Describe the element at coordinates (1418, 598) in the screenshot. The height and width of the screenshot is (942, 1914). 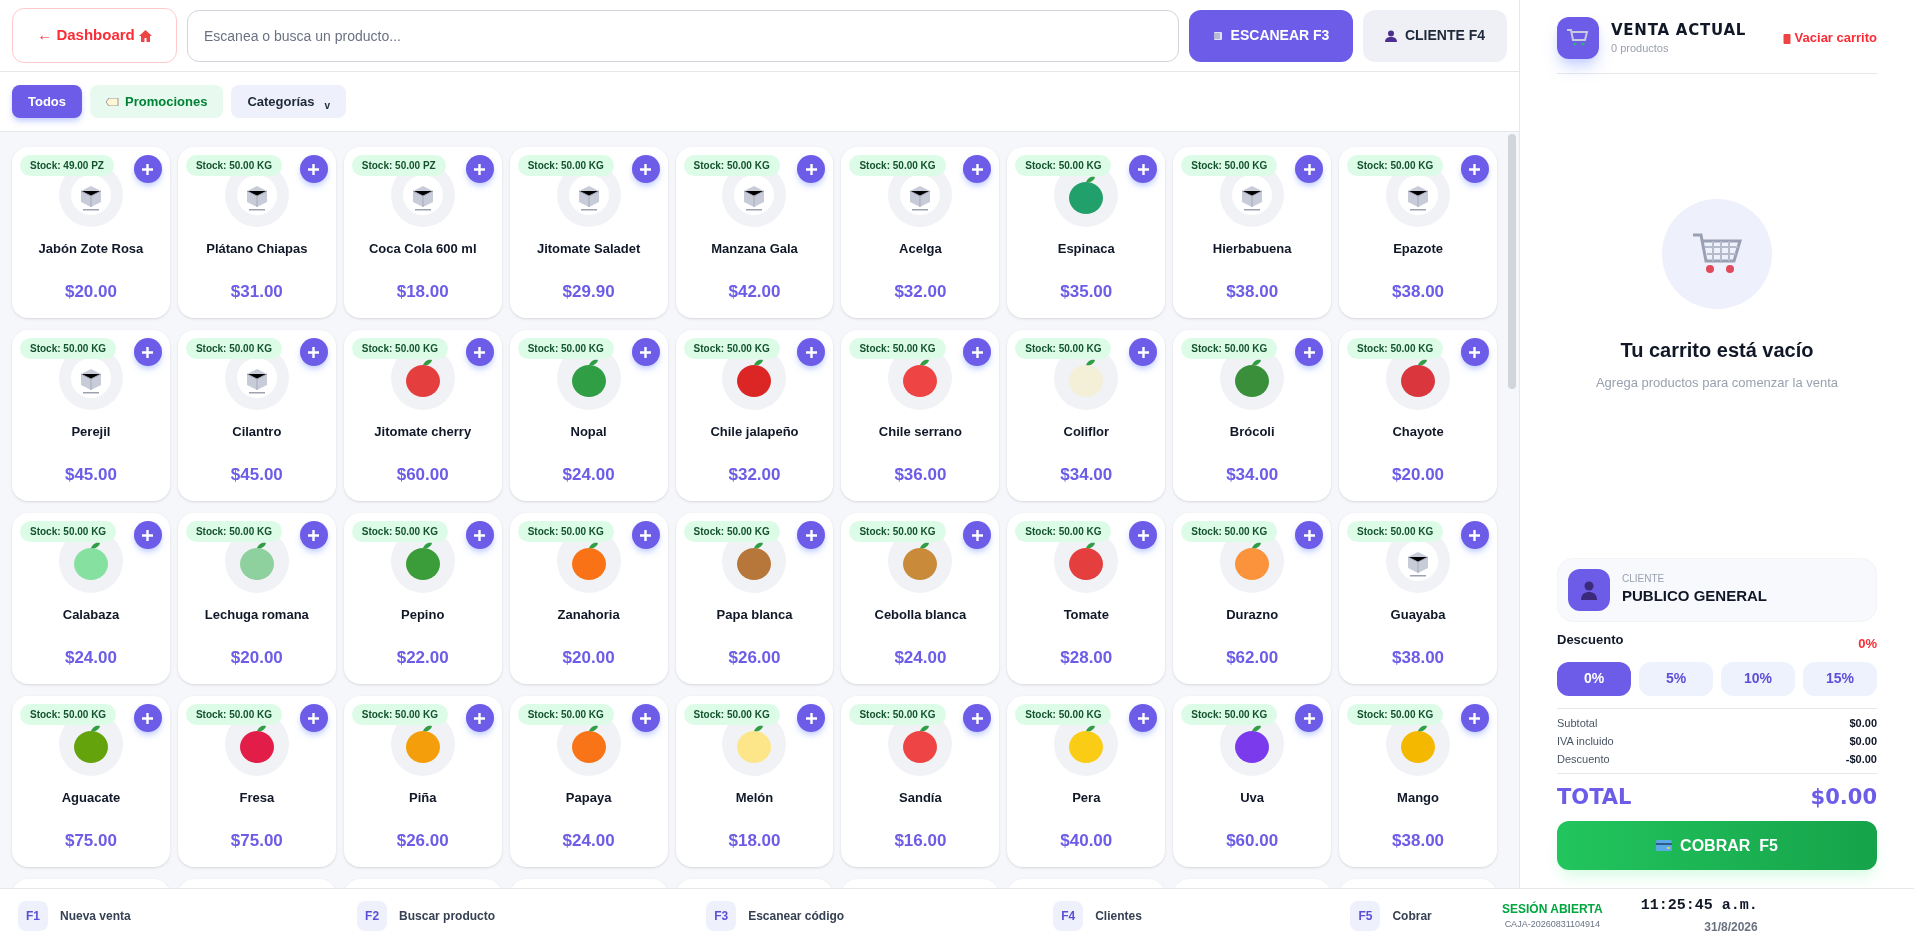
I see `product-card: Stock: 50.00 KG Guayaba $38.00` at that location.